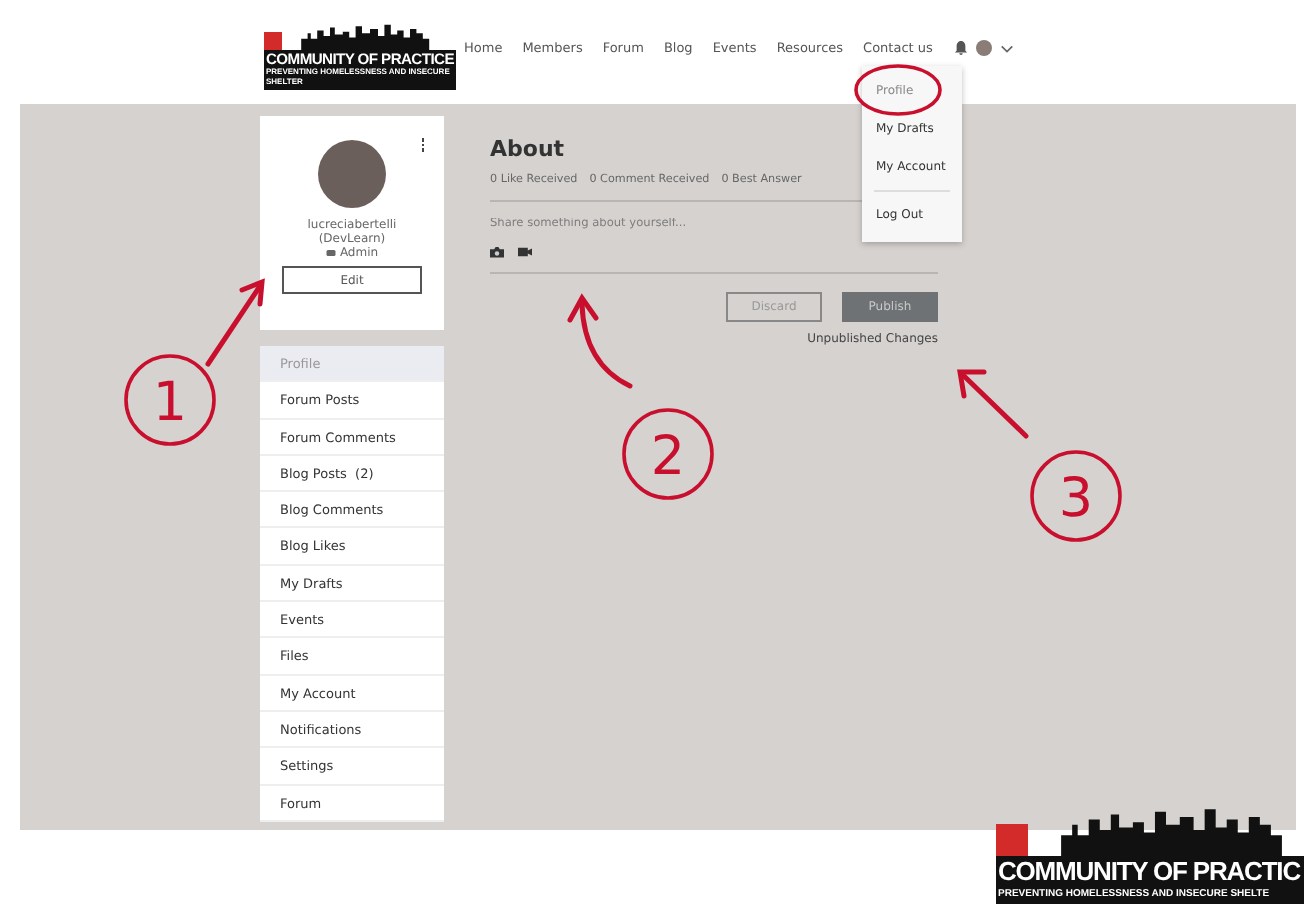  I want to click on callout-number: 3, so click(1076, 499).